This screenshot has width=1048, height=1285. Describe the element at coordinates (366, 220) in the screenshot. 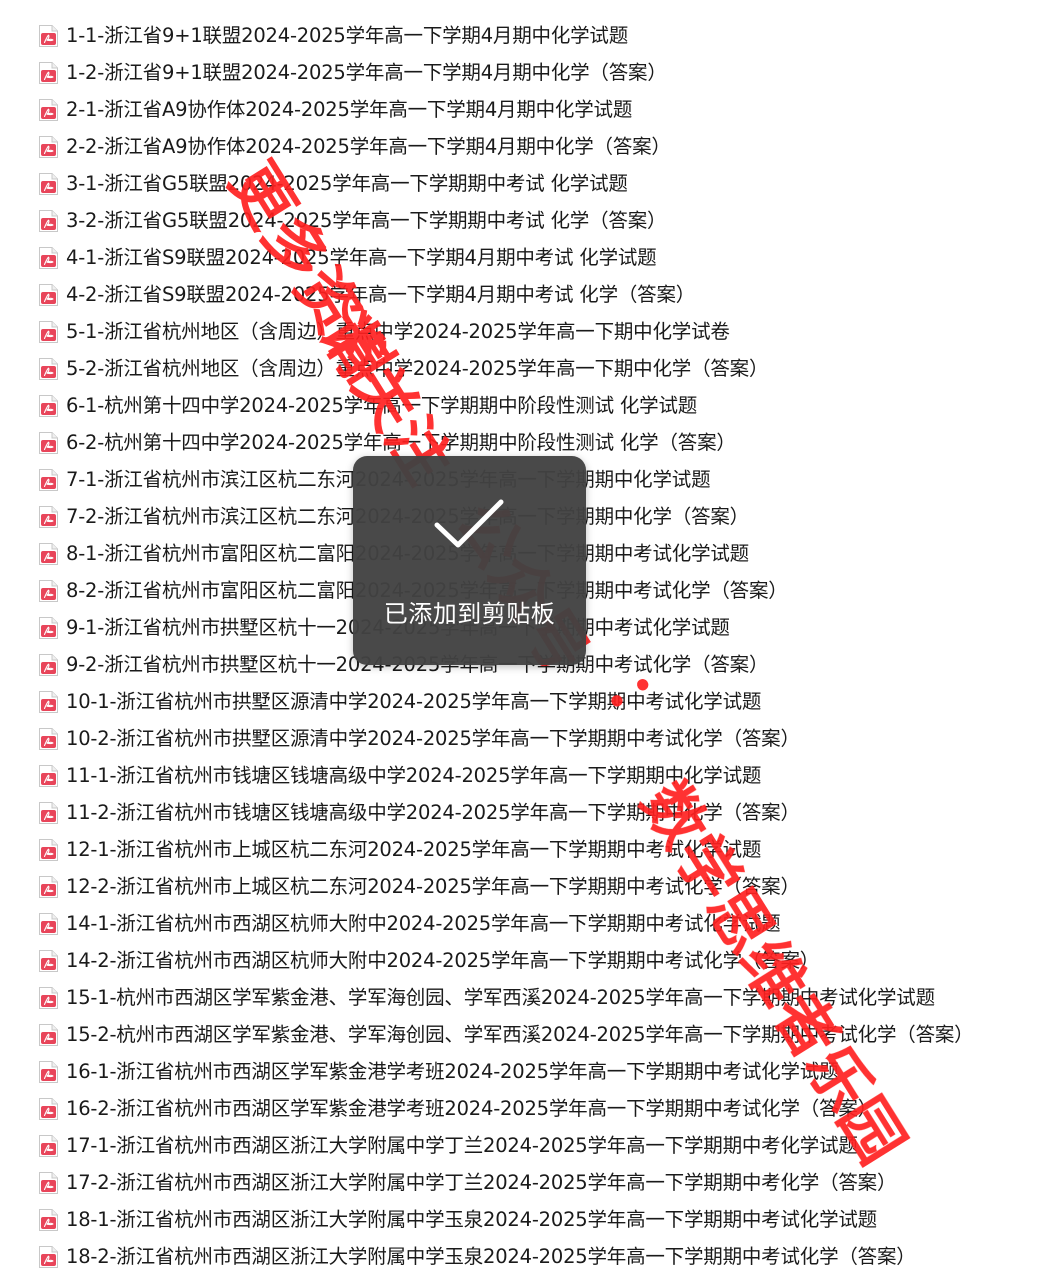

I see `file-name: 3-2-浙江省G5联盟2024-2025学年高一下学期期中考试 化学（答案）` at that location.